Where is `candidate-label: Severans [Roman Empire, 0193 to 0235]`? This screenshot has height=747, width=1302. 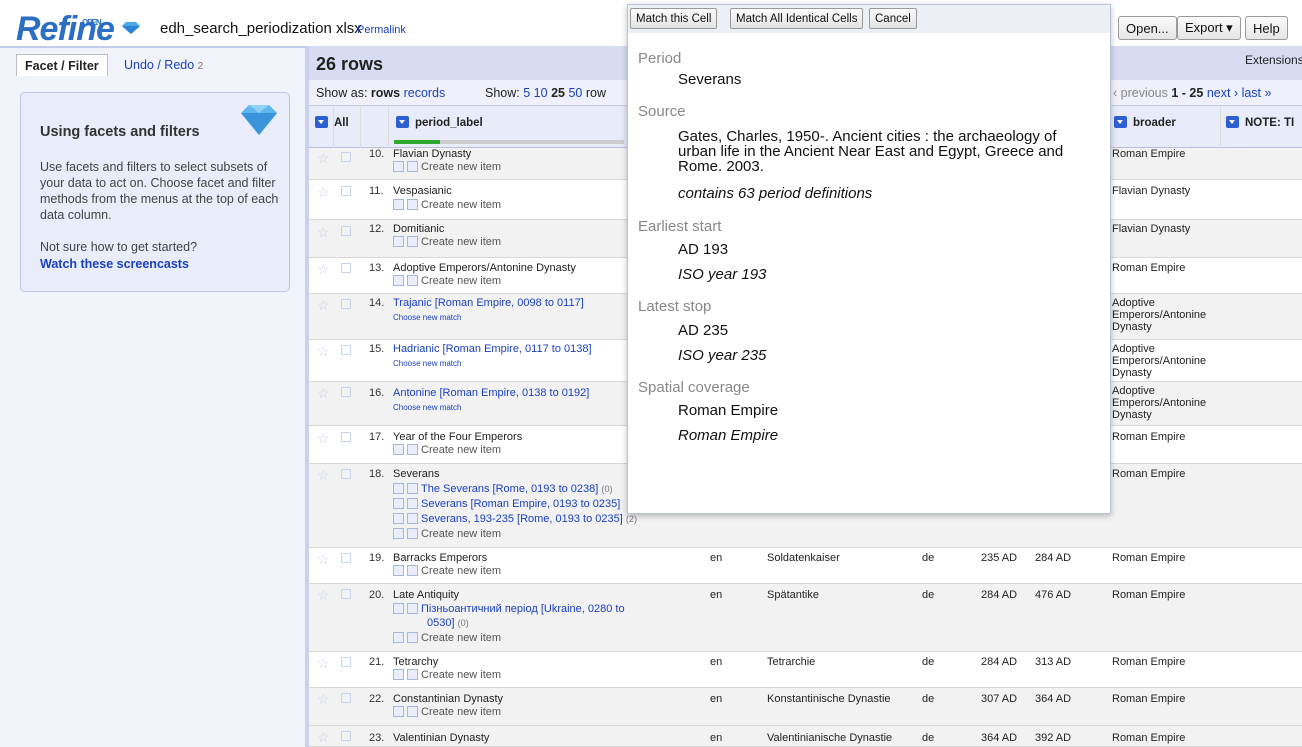 candidate-label: Severans [Roman Empire, 0193 to 0235] is located at coordinates (520, 504).